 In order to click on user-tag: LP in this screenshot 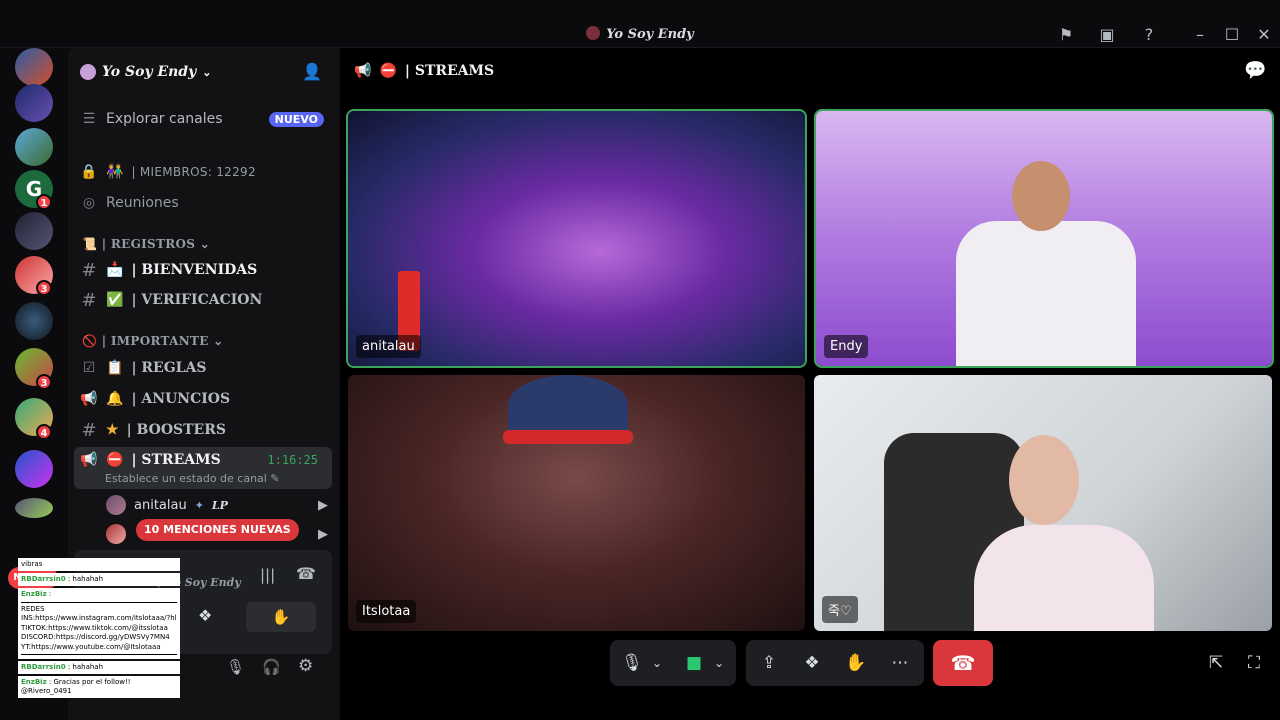, I will do `click(219, 505)`.